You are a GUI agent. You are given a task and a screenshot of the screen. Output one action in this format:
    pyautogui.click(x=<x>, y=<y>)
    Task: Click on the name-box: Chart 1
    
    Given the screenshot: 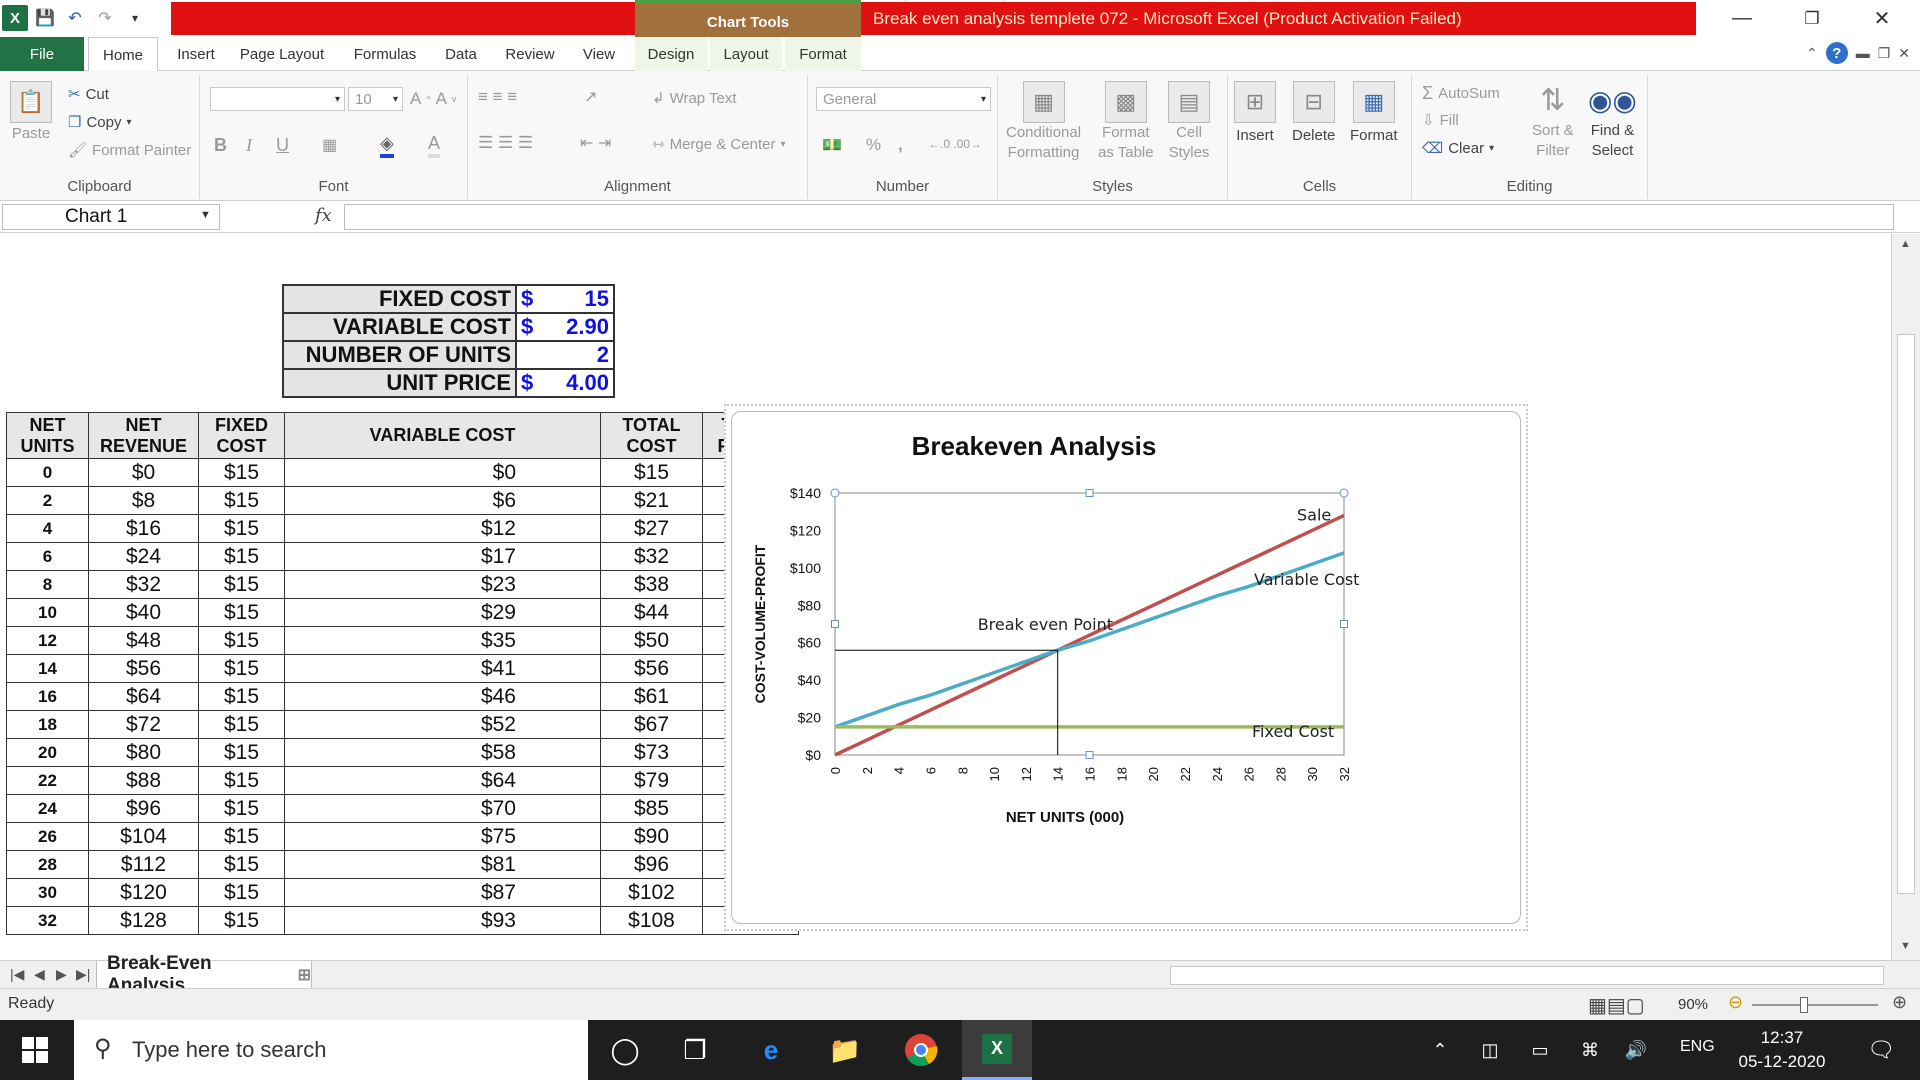 What is the action you would take?
    pyautogui.click(x=111, y=217)
    